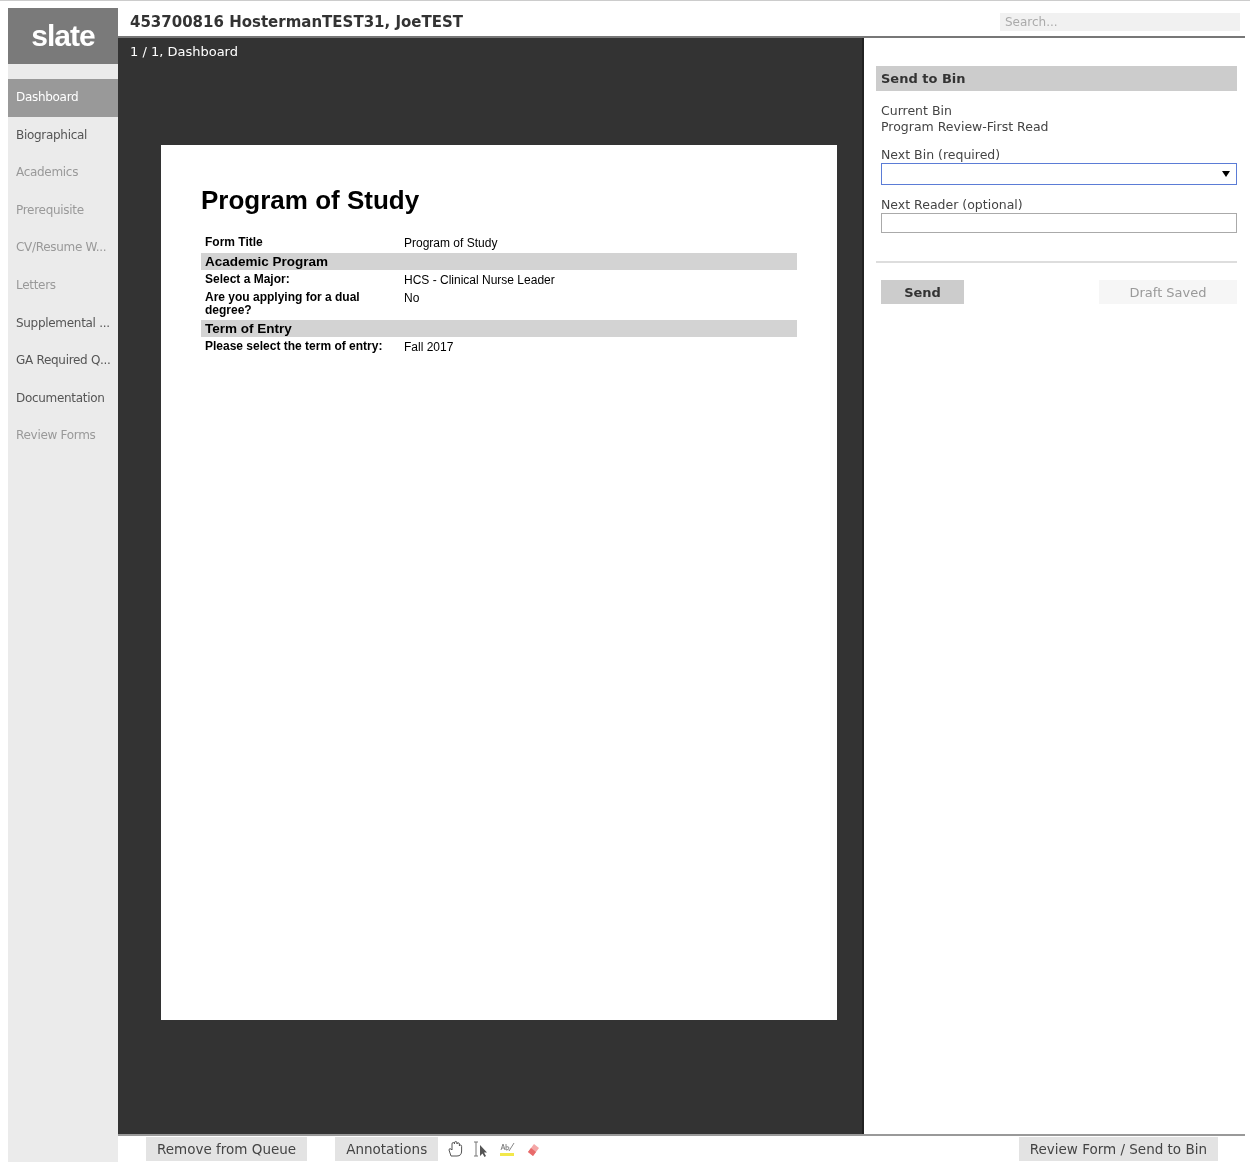 This screenshot has height=1162, width=1250. I want to click on section-header: Academic Program, so click(499, 261).